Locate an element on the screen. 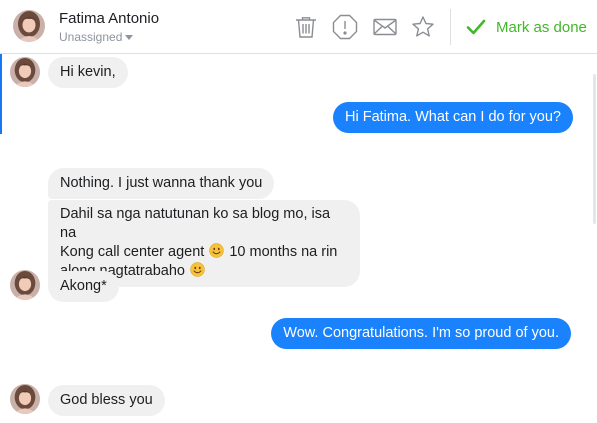 This screenshot has height=423, width=597. caret-down-icon is located at coordinates (129, 37).